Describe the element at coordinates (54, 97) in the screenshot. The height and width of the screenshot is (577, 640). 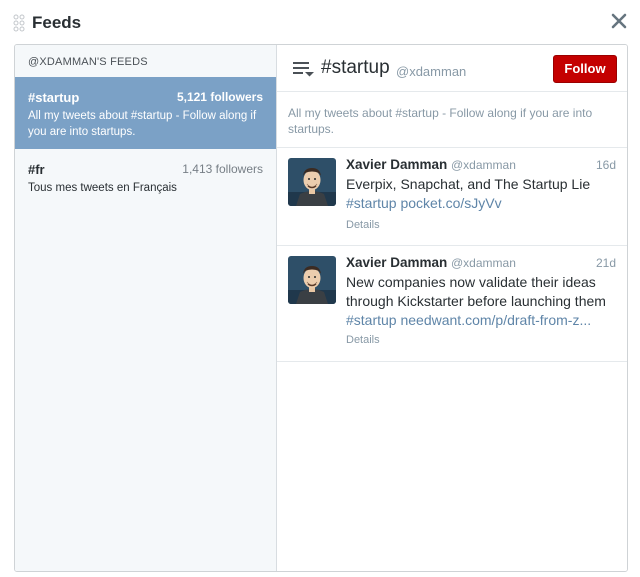
I see `feed-name: #startup` at that location.